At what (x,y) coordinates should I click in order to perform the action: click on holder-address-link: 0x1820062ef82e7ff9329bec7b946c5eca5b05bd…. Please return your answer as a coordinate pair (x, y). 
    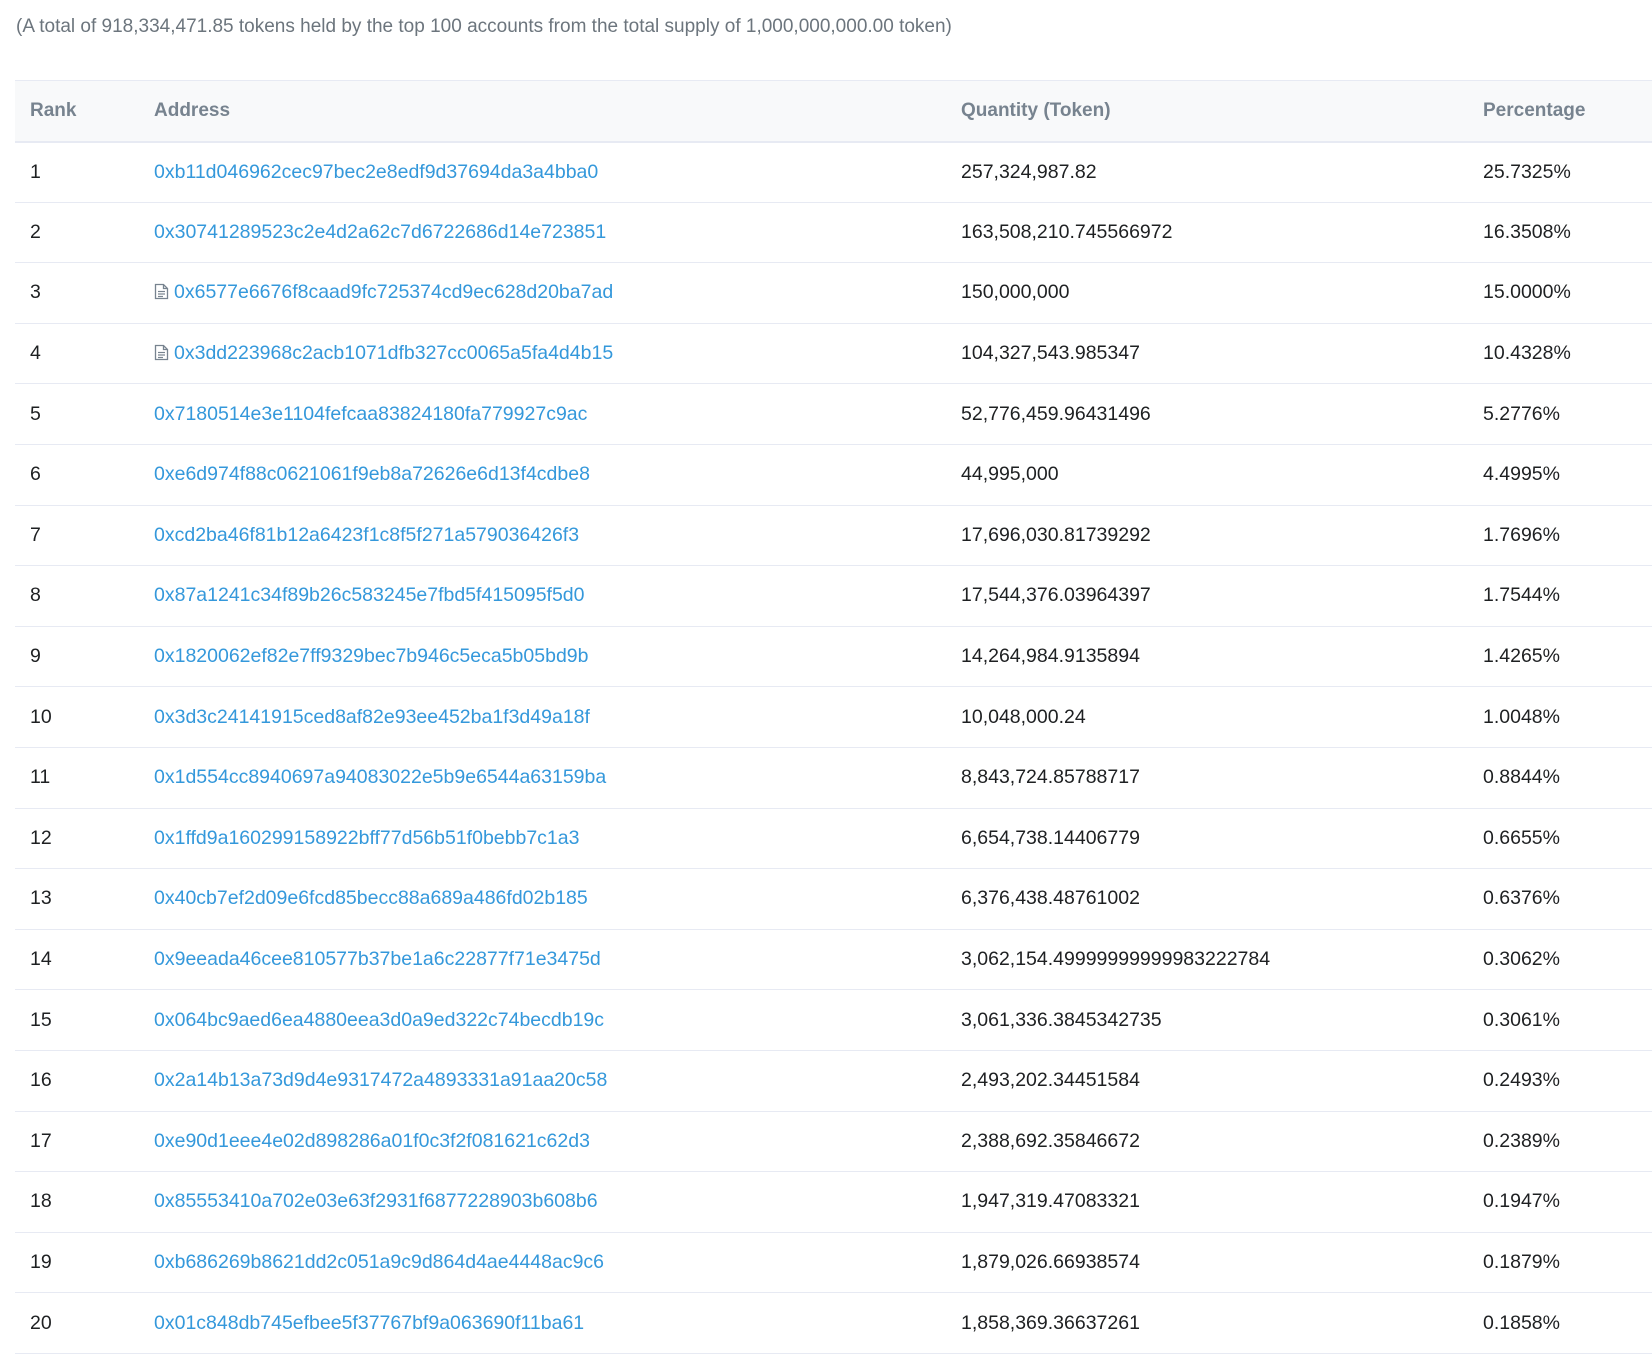
    Looking at the image, I should click on (371, 656).